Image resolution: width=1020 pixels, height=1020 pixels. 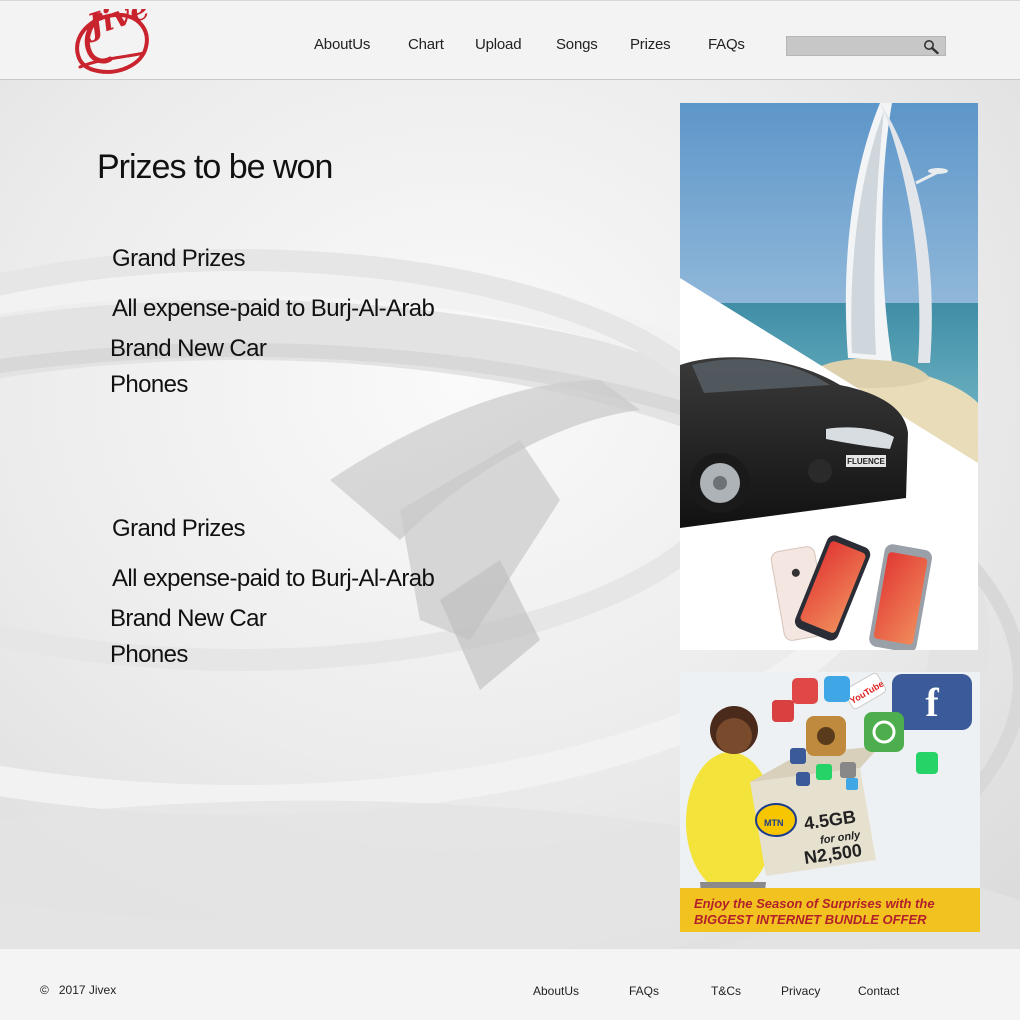 I want to click on mtn-ad-image: f YouTube, so click(x=830, y=802).